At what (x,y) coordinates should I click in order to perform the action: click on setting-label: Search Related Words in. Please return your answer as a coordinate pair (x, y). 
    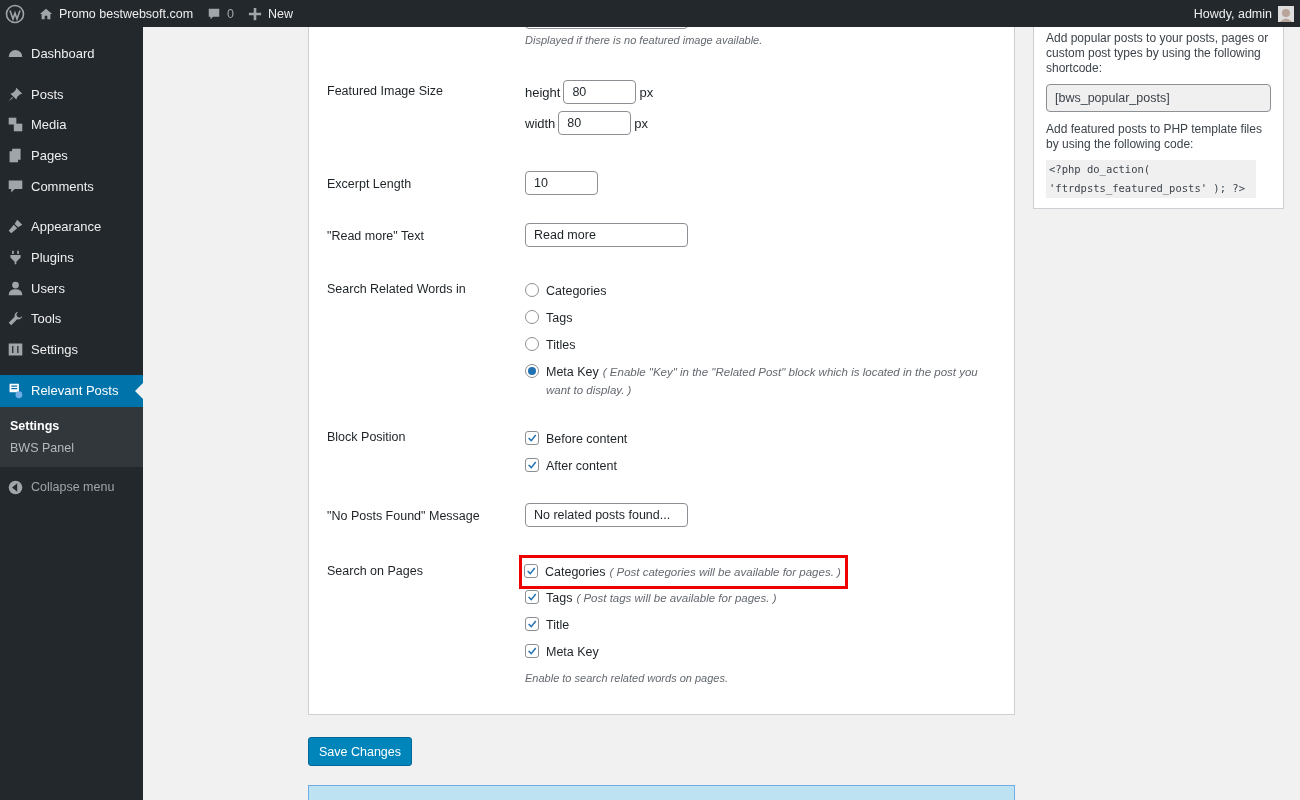
    Looking at the image, I should click on (396, 289).